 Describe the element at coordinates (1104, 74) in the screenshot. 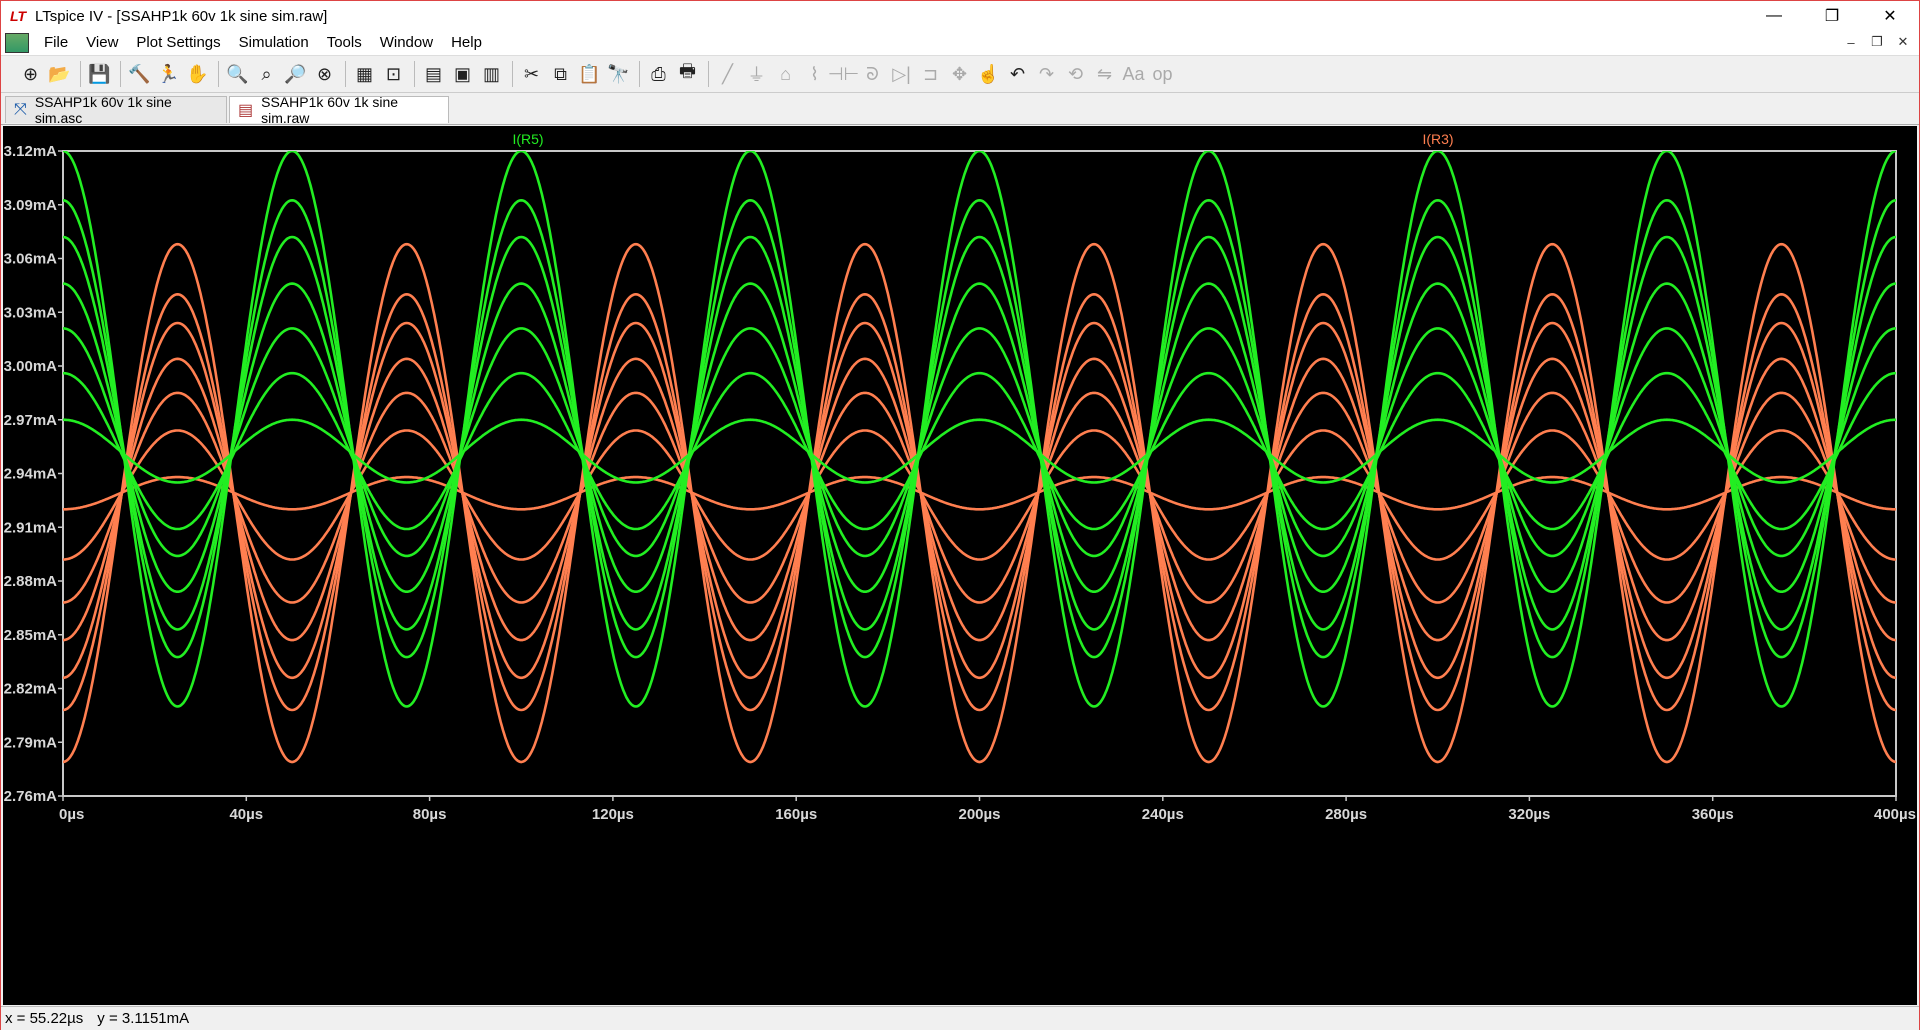

I see `mirror-icon: ⇋` at that location.